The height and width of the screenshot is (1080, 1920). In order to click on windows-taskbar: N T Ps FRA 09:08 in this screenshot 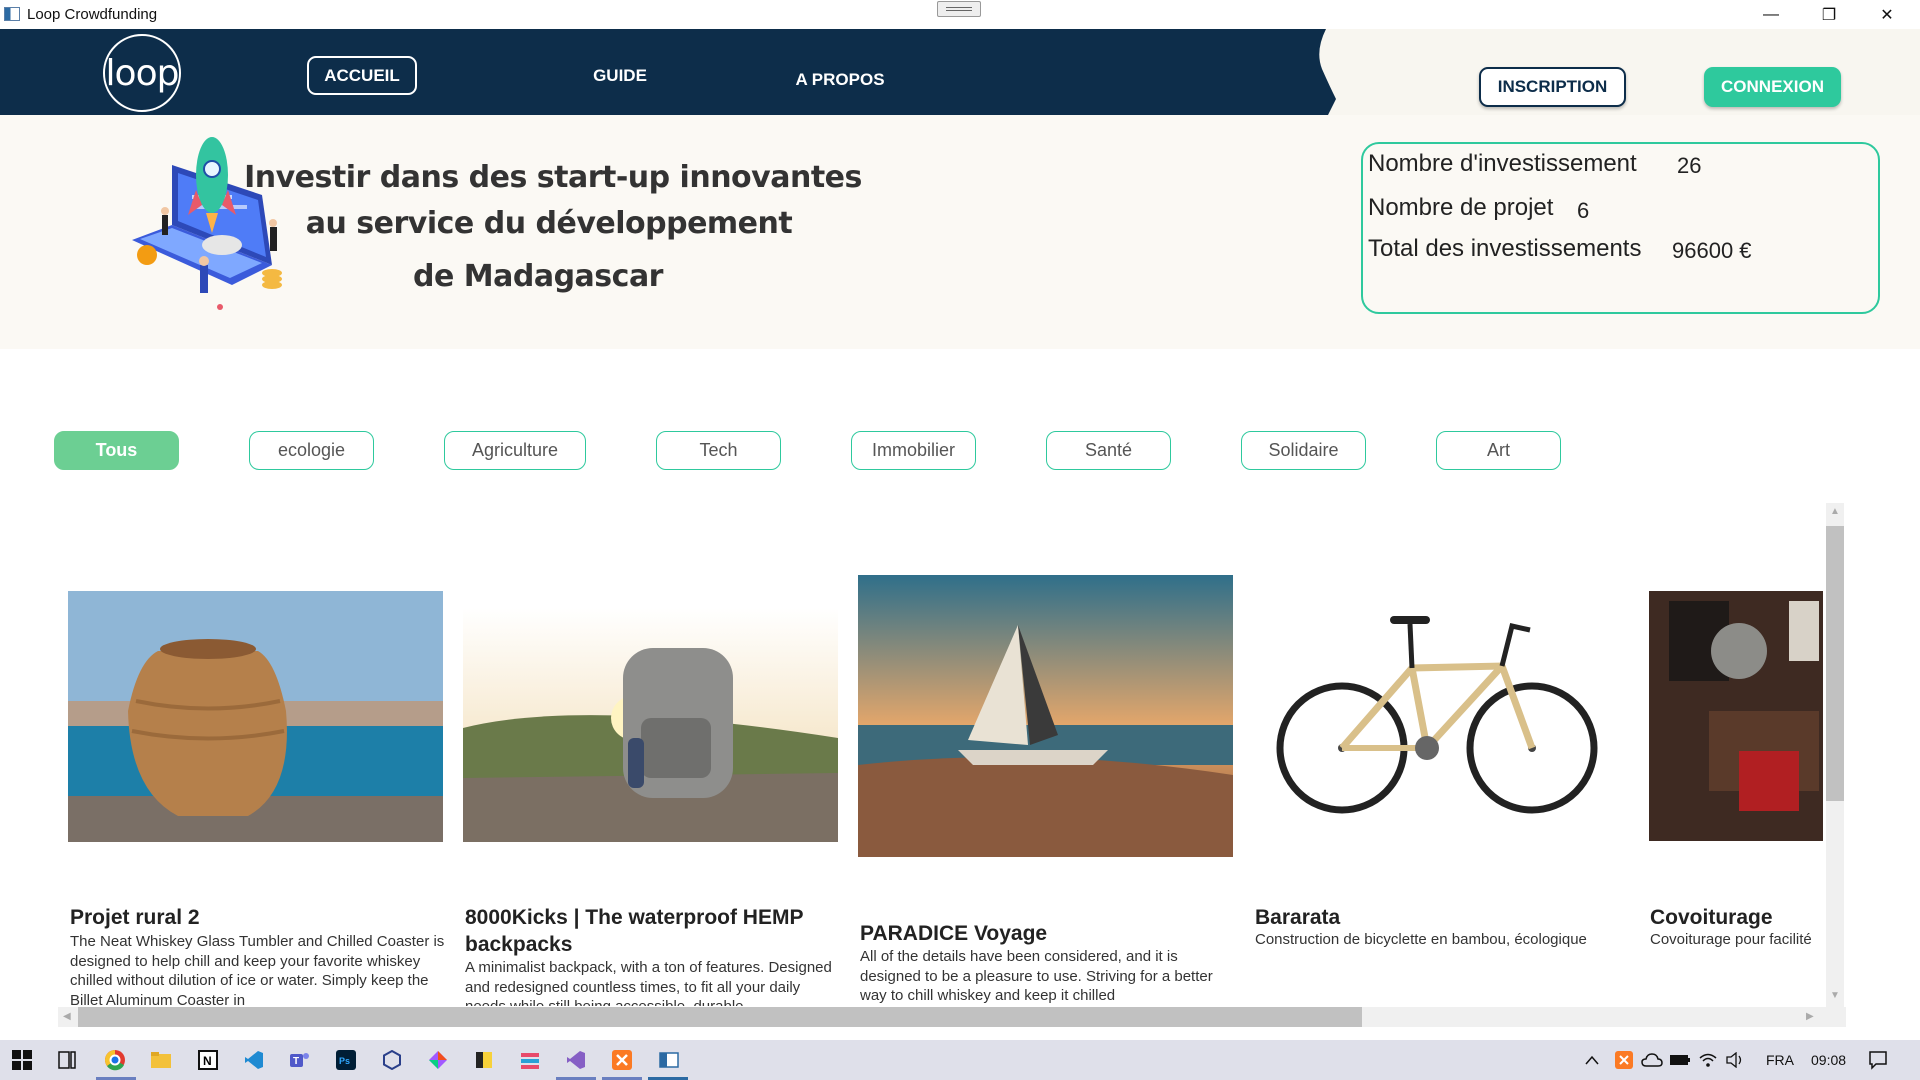, I will do `click(960, 1060)`.